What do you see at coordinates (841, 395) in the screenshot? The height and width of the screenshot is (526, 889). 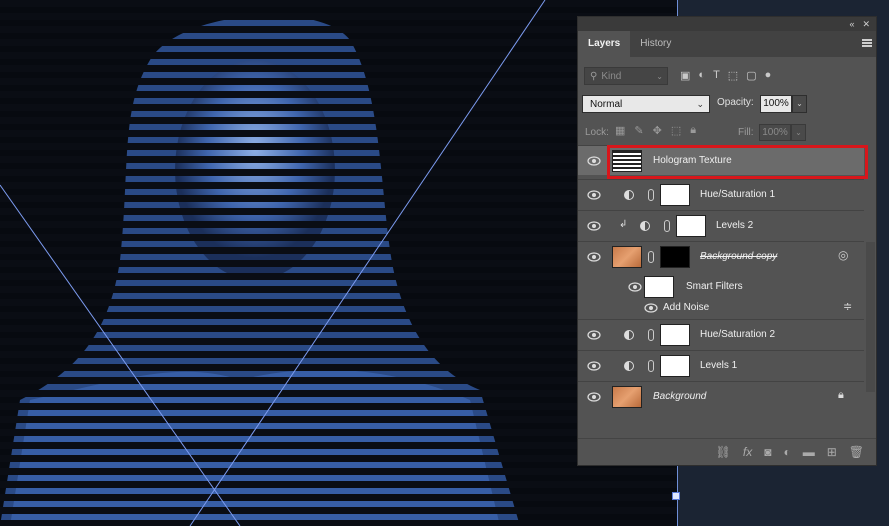 I see `lock-icon: 🔒︎` at bounding box center [841, 395].